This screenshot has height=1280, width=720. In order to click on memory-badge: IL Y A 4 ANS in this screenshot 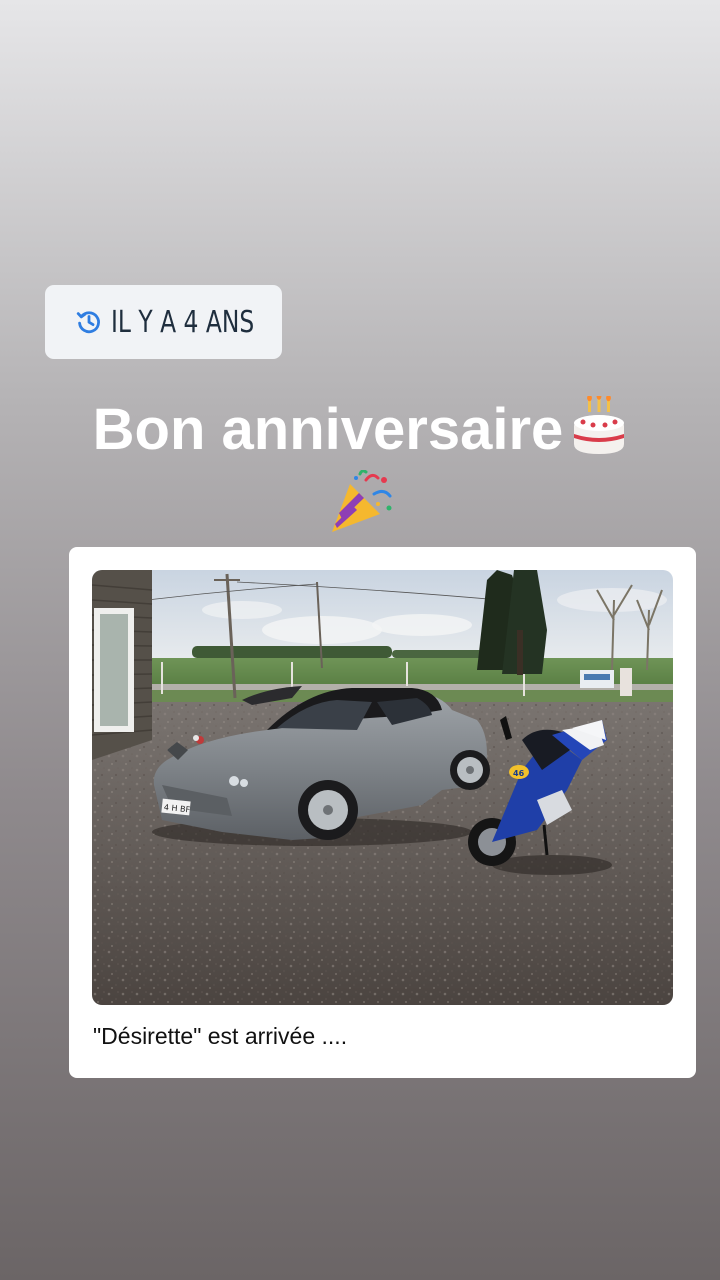, I will do `click(163, 322)`.